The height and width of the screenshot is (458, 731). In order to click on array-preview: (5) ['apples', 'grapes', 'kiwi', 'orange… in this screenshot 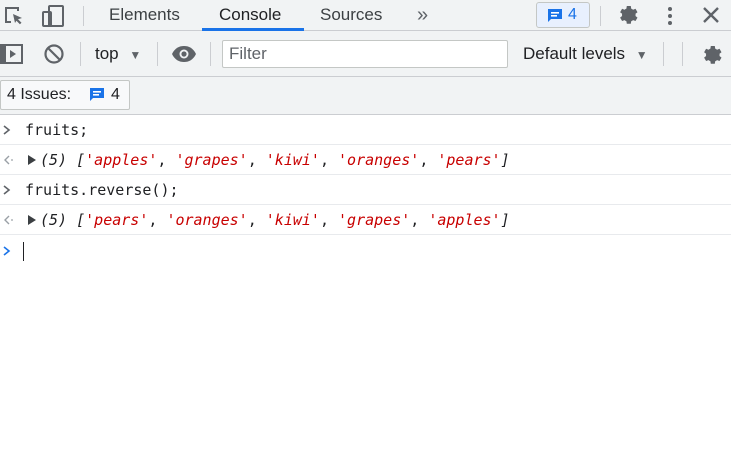, I will do `click(275, 160)`.